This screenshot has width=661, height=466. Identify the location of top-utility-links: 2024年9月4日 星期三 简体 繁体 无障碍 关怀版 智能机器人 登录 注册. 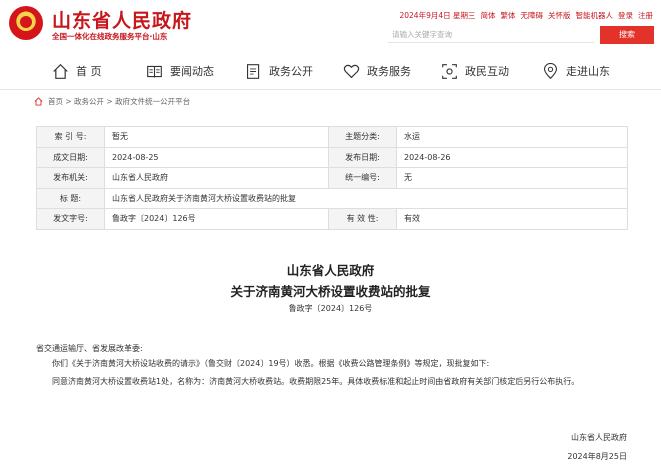
(526, 15).